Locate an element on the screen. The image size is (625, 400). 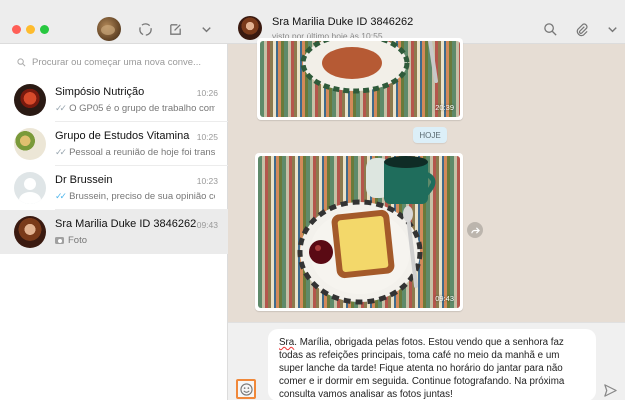
contact-avatar is located at coordinates (250, 28).